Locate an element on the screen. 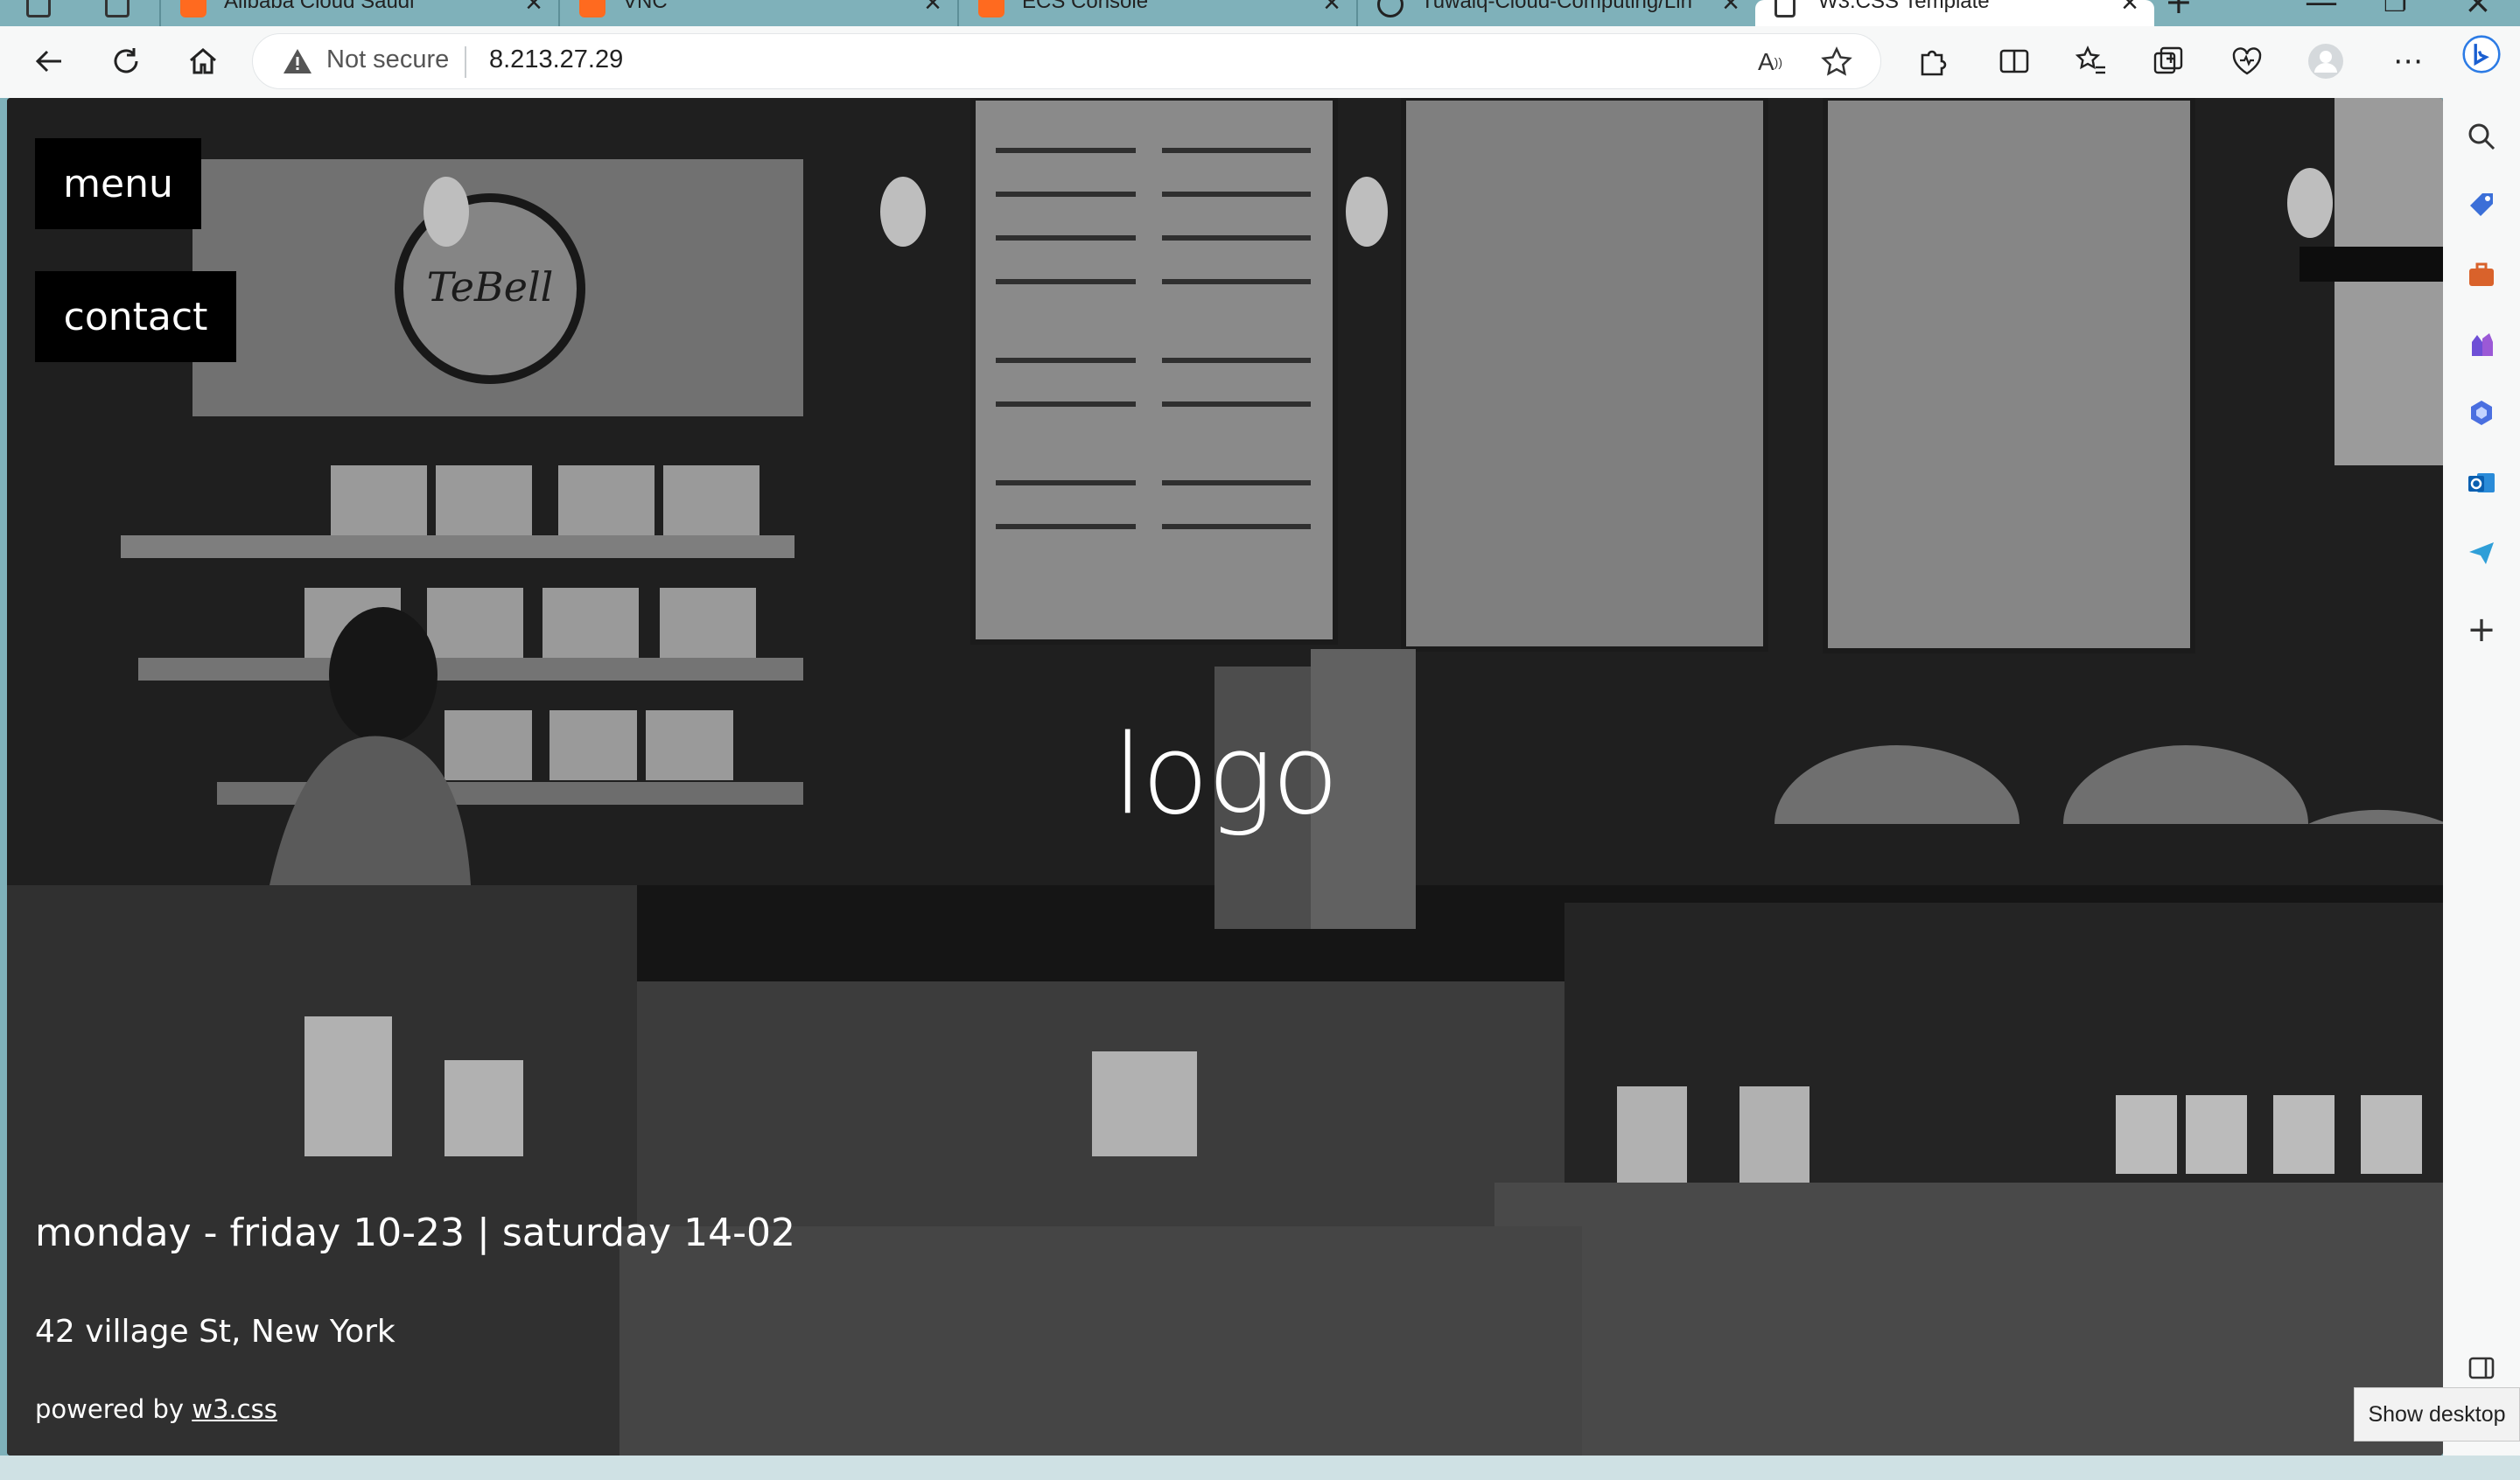  collections-icon is located at coordinates (2168, 61).